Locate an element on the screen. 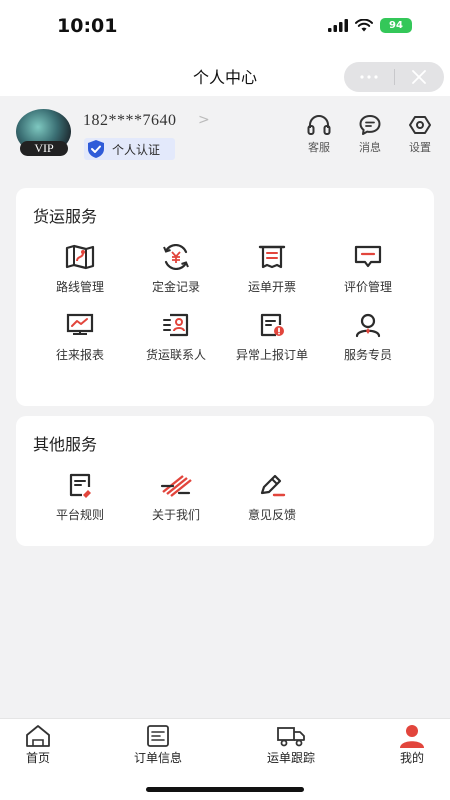  tab-label-mine: 我的 is located at coordinates (411, 758).